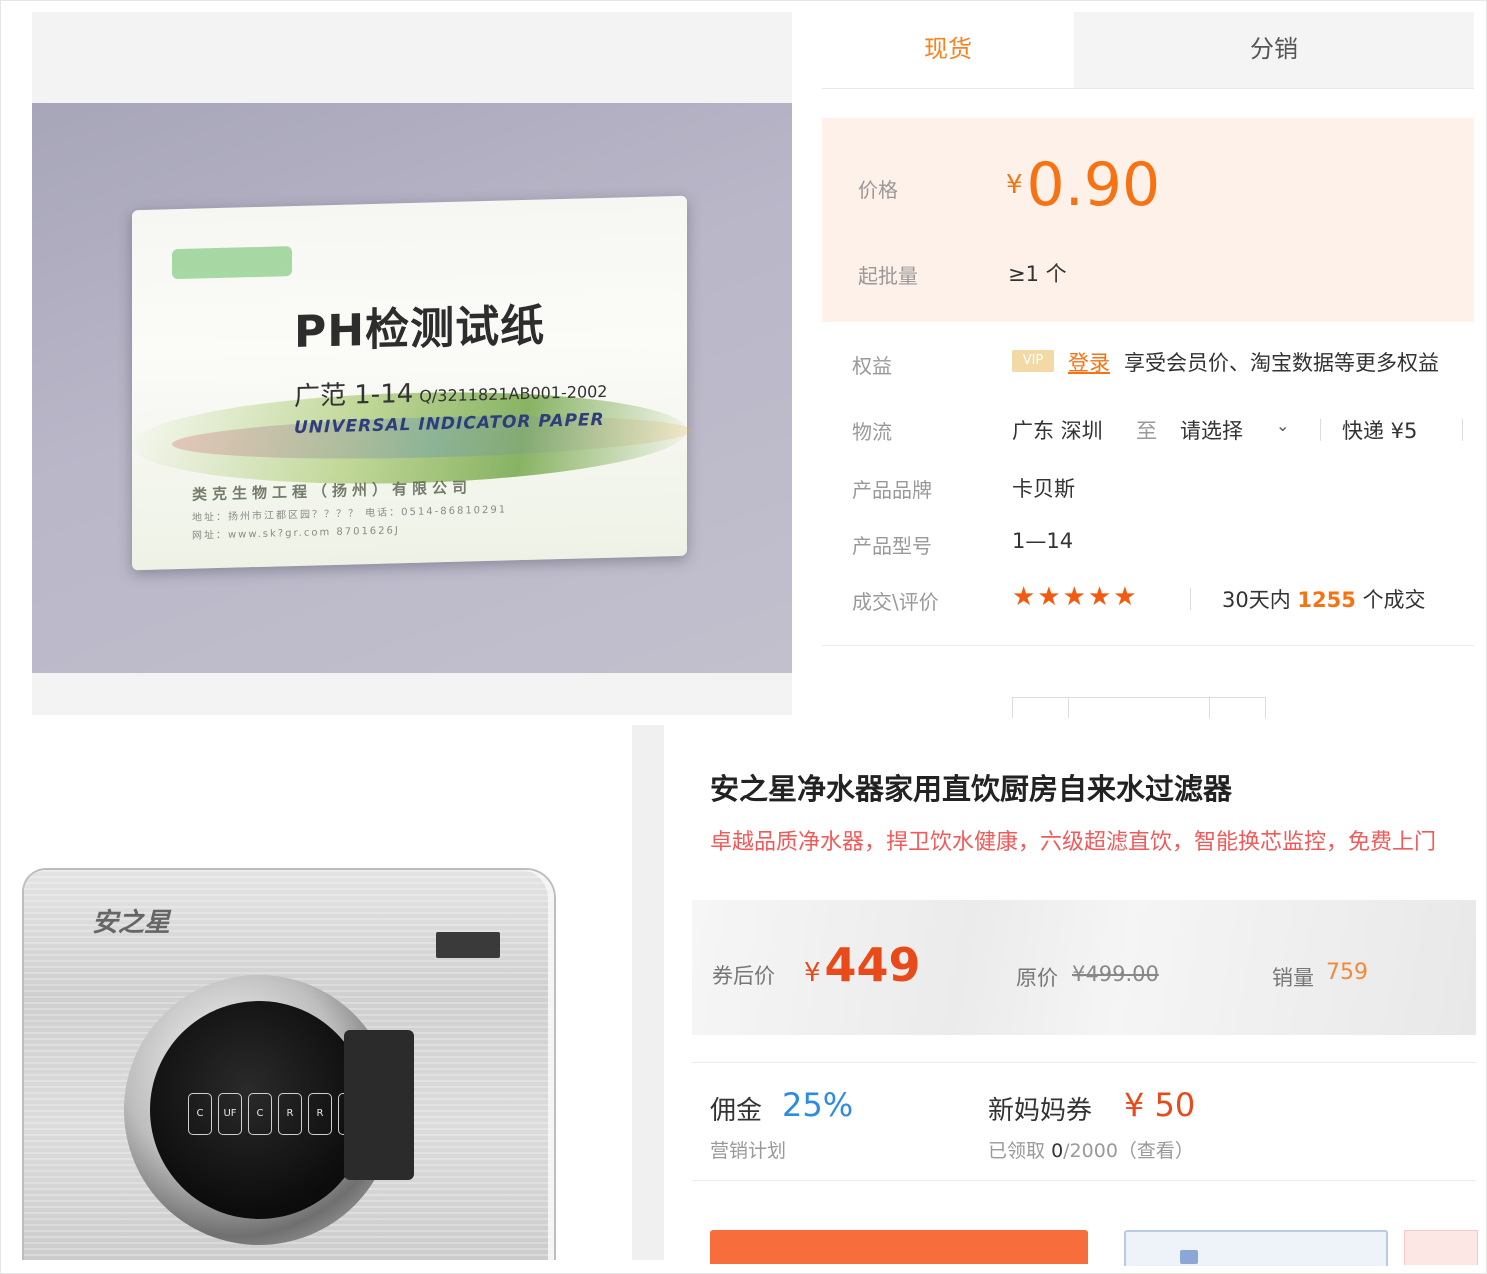  What do you see at coordinates (468, 945) in the screenshot?
I see `purifier-display` at bounding box center [468, 945].